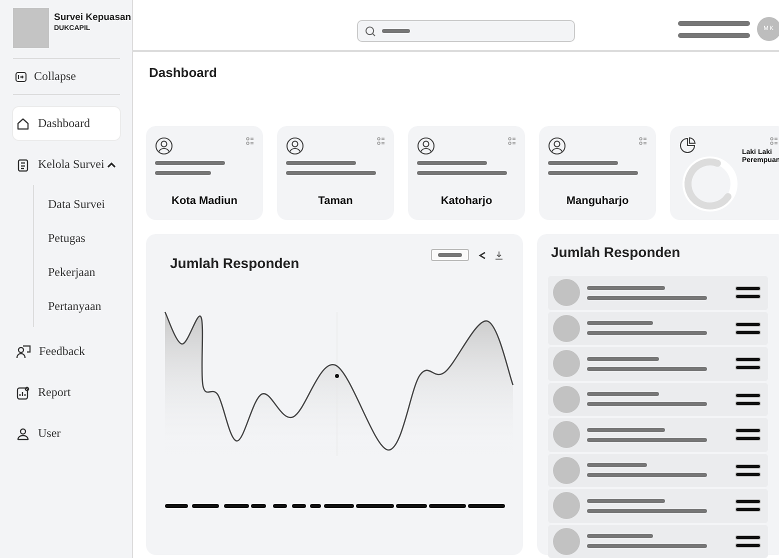 The image size is (779, 558). I want to click on collapse-icon, so click(21, 76).